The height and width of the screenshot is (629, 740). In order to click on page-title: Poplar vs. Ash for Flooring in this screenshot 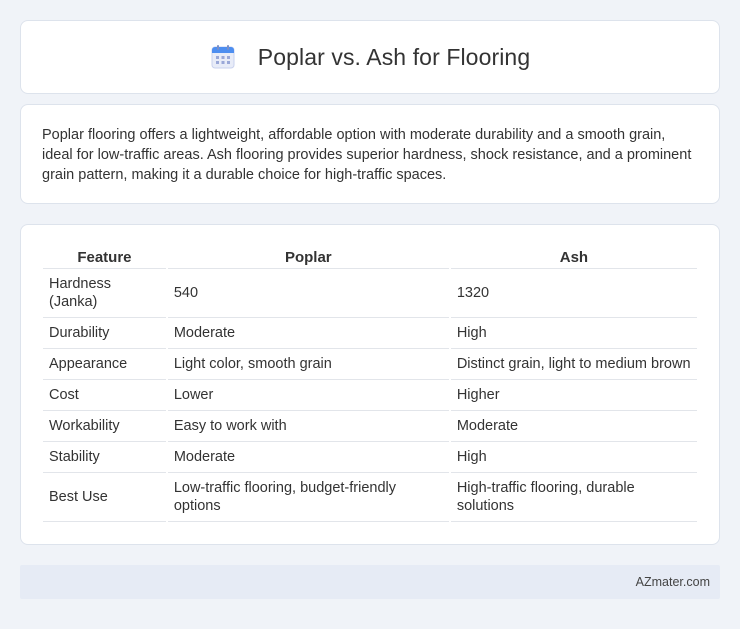, I will do `click(394, 56)`.